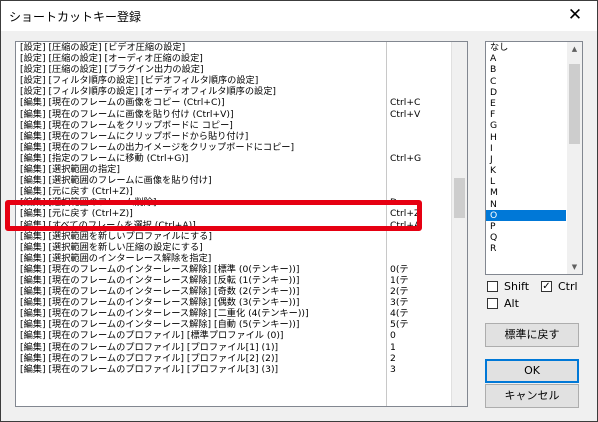  I want to click on shortcut-key-cell: Ctrl+V, so click(405, 114).